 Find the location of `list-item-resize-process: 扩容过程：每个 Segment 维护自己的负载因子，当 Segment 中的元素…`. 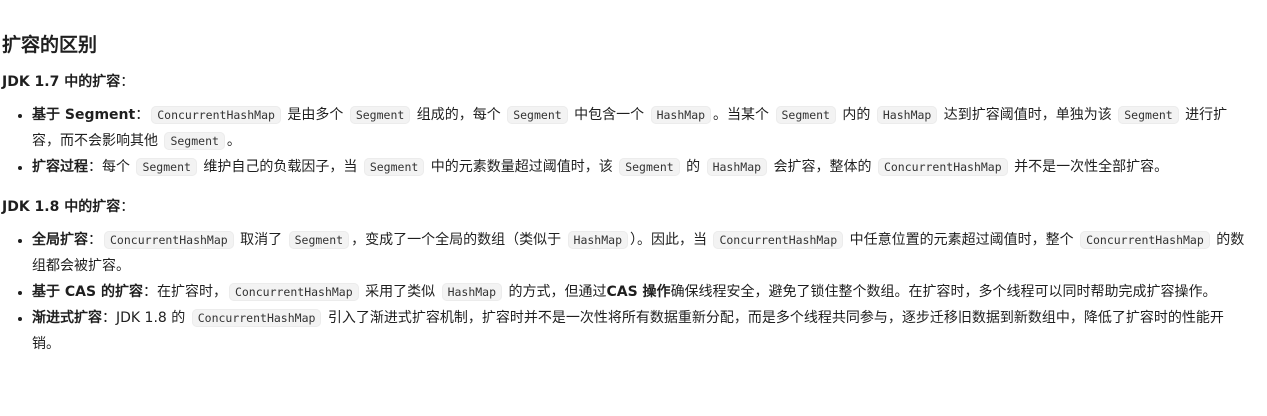

list-item-resize-process: 扩容过程：每个 Segment 维护自己的负载因子，当 Segment 中的元素… is located at coordinates (639, 167).